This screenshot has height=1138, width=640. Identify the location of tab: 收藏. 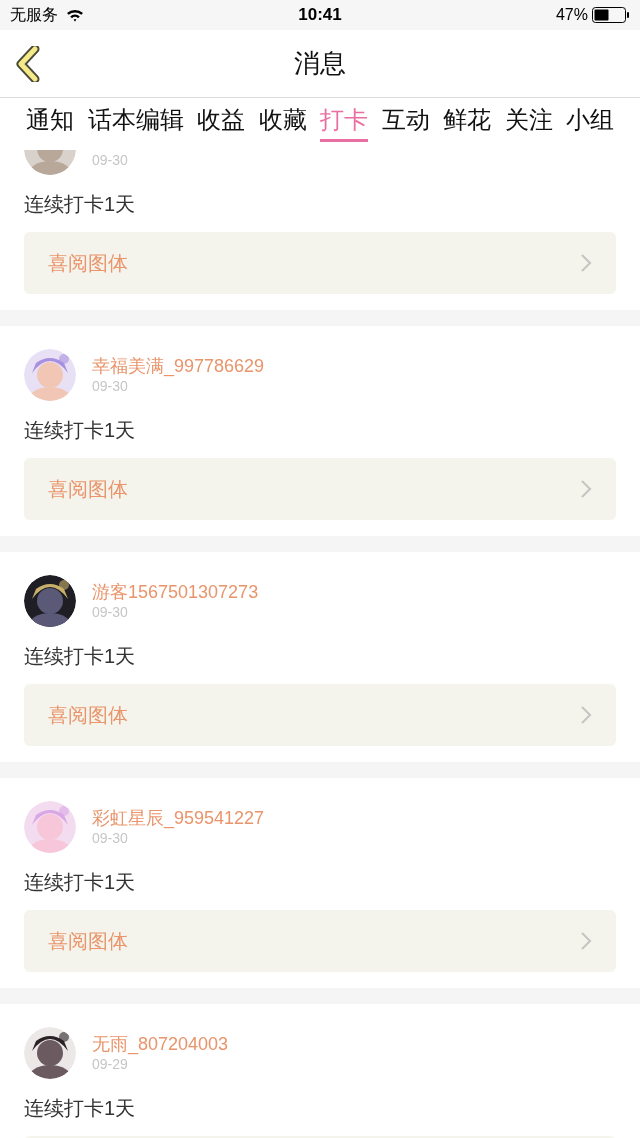
(282, 123).